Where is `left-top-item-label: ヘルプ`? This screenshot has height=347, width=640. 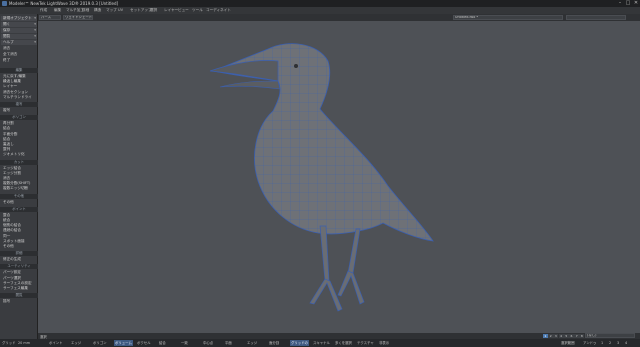
left-top-item-label: ヘルプ is located at coordinates (8, 42).